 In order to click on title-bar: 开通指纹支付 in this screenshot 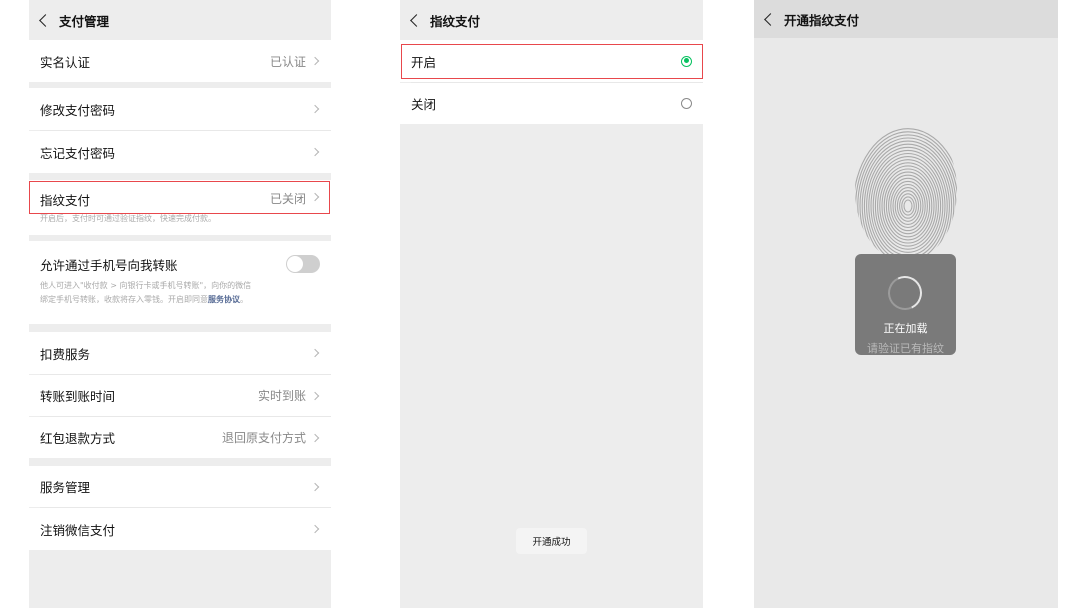, I will do `click(906, 19)`.